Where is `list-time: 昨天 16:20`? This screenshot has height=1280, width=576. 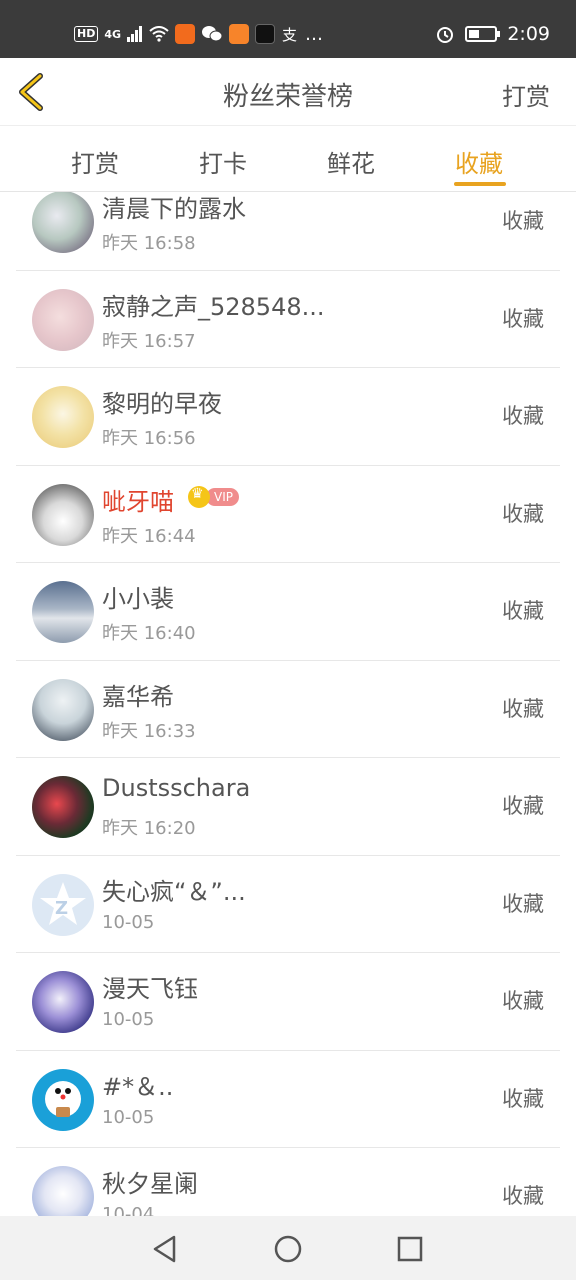 list-time: 昨天 16:20 is located at coordinates (149, 828).